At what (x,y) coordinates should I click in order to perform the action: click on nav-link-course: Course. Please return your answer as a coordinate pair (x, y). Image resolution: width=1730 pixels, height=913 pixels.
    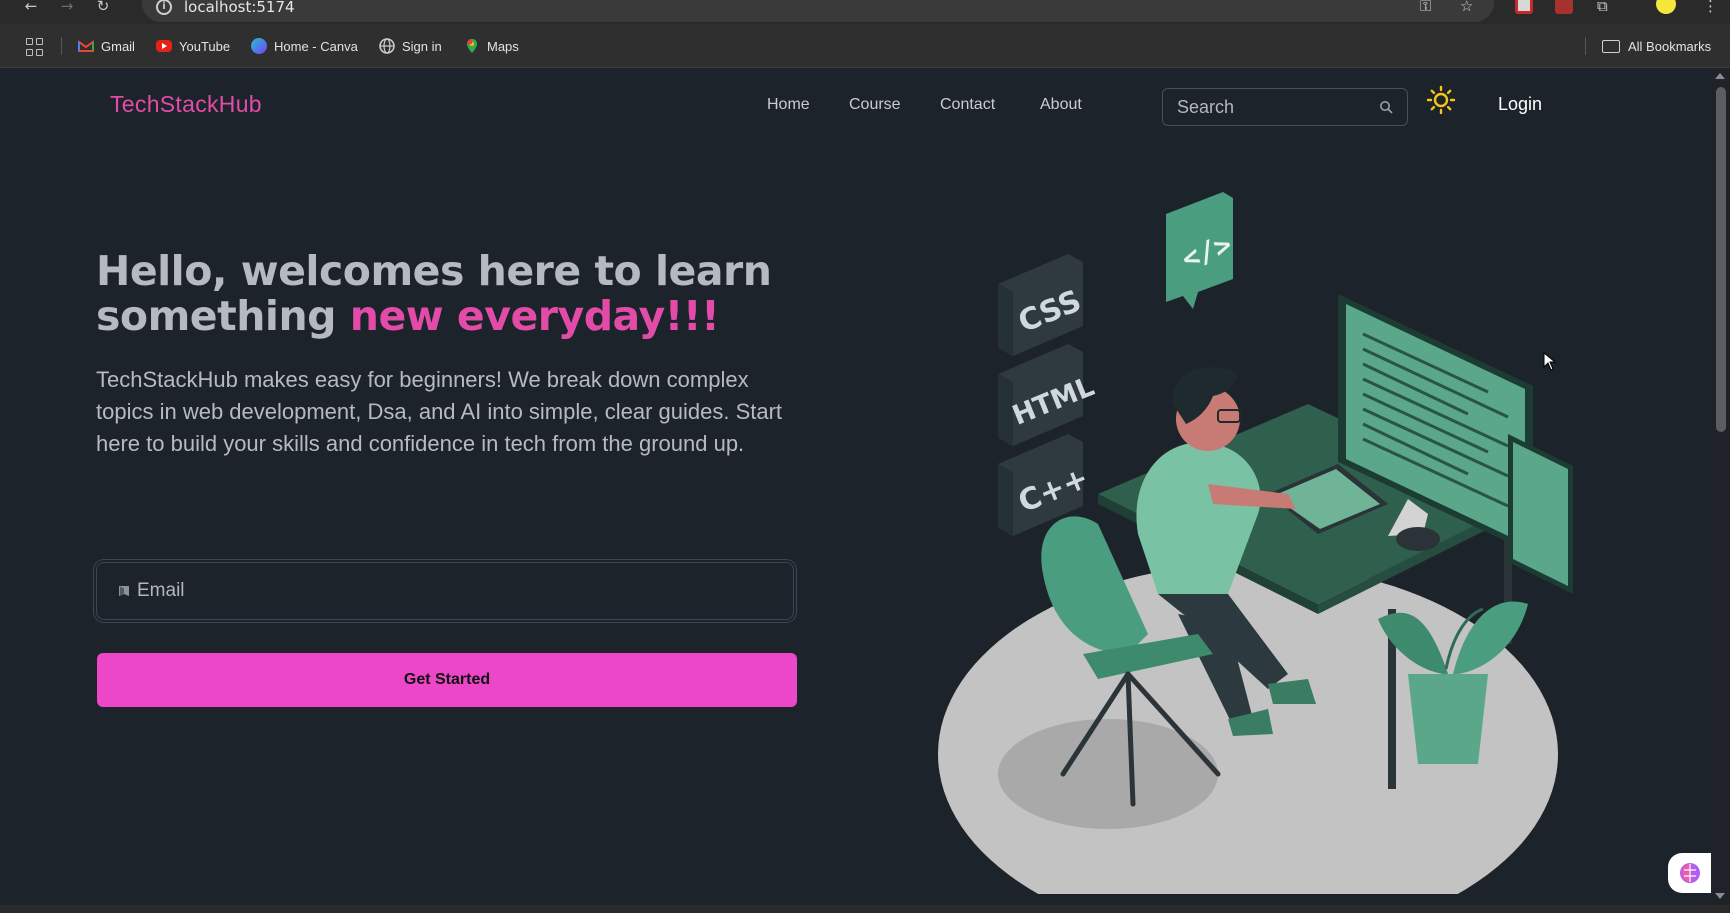
    Looking at the image, I should click on (875, 105).